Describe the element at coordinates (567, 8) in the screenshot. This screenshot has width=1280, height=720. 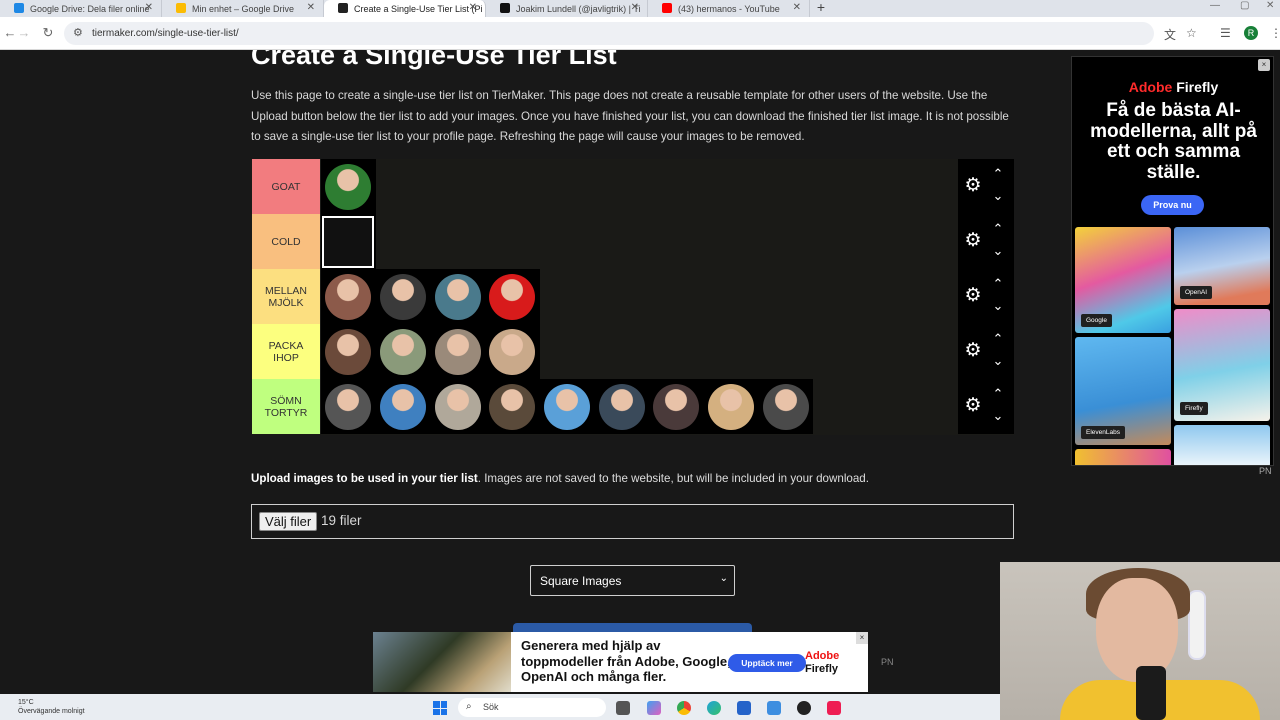
I see `browser-tab-tiktok: Joakim Lundell (@javligtrik) | Ti ✕` at that location.